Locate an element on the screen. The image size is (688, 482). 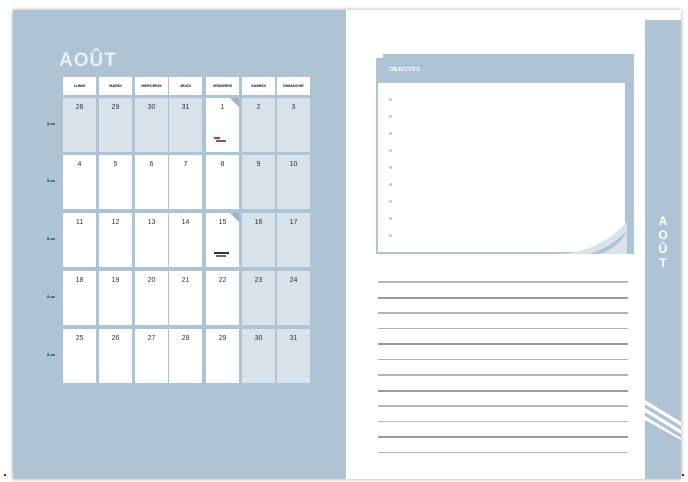
day-cell: 18 is located at coordinates (79, 298).